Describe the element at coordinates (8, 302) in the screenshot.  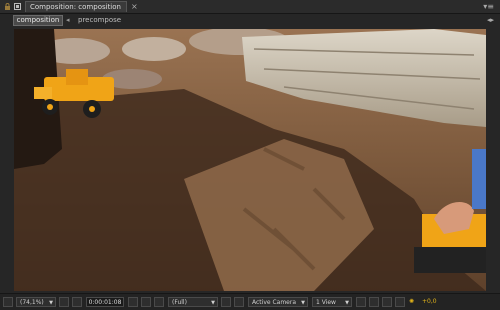
I see `always-preview-icon` at that location.